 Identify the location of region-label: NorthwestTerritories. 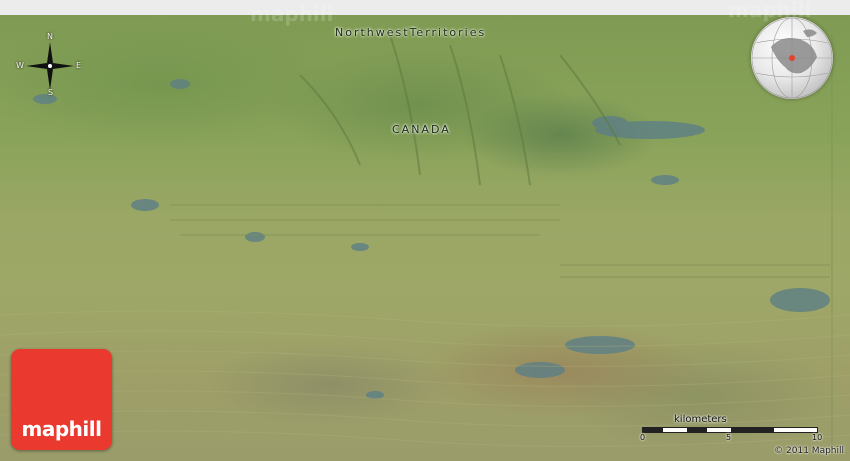
(411, 32).